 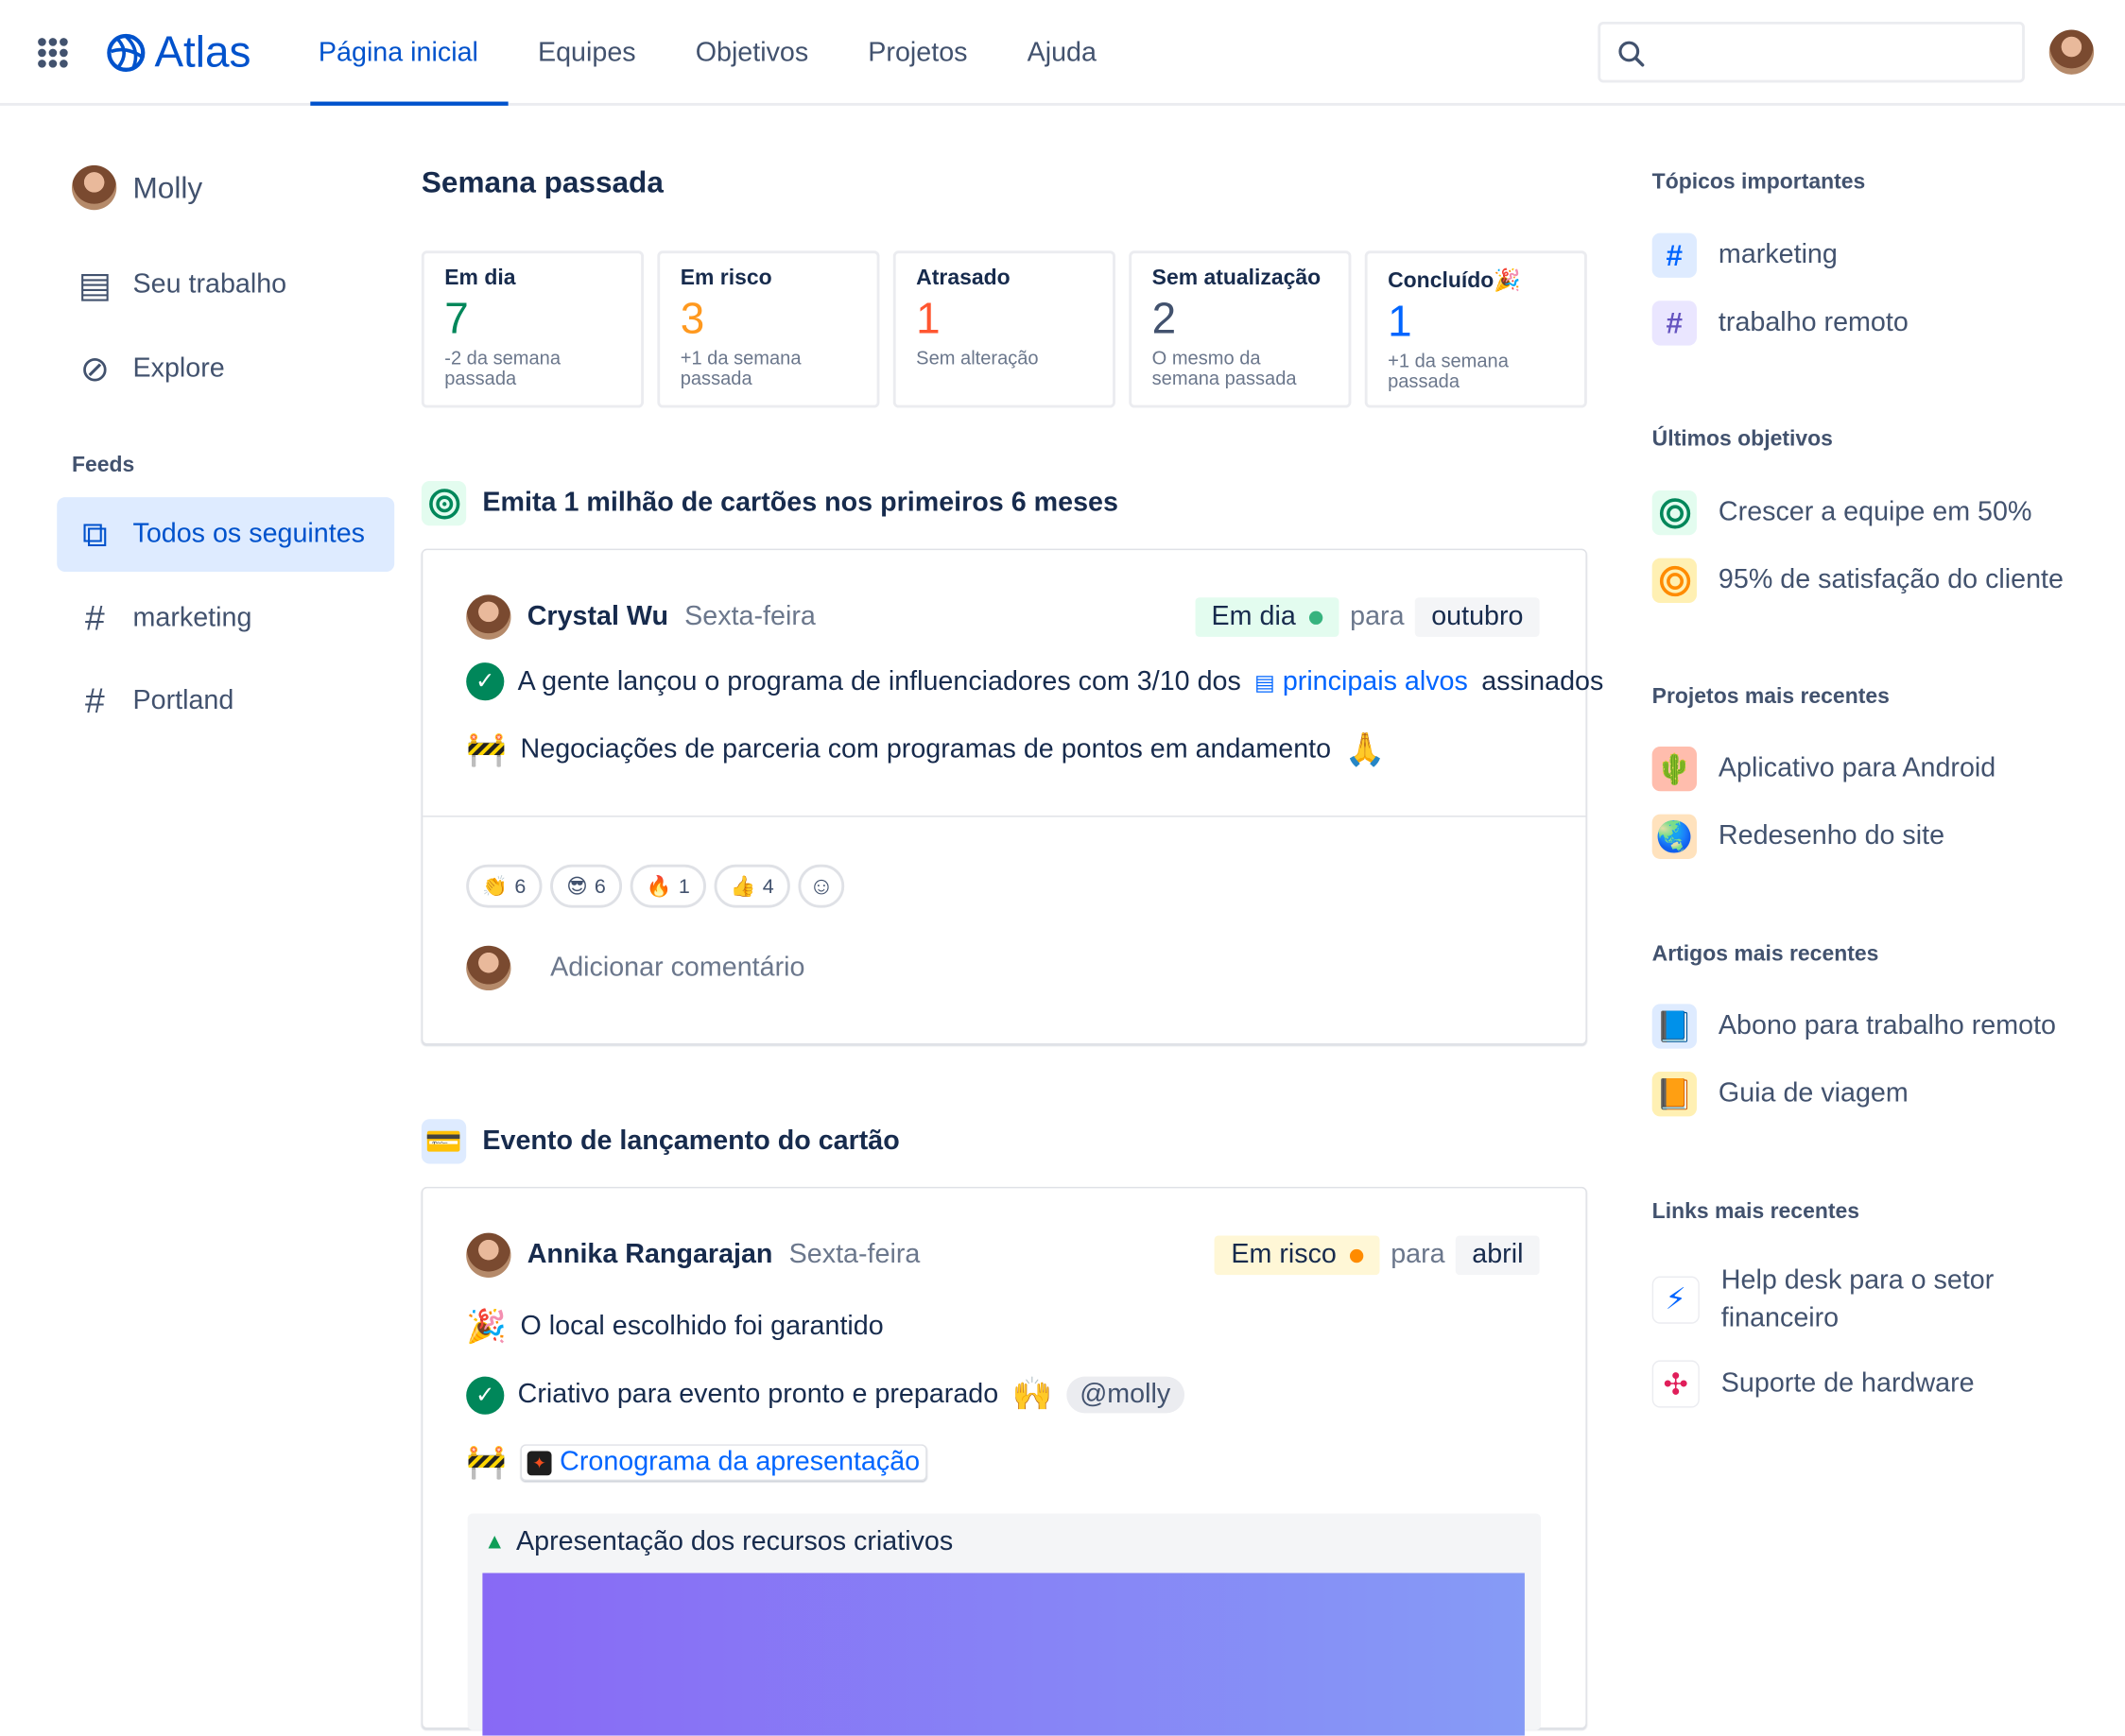 I want to click on search-input, so click(x=1839, y=53).